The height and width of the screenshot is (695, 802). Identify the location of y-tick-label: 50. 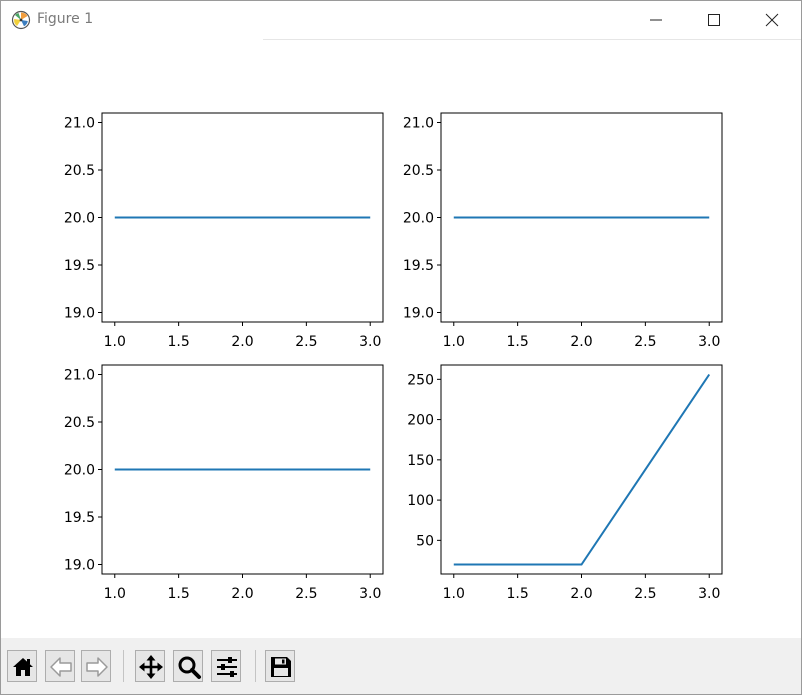
(425, 541).